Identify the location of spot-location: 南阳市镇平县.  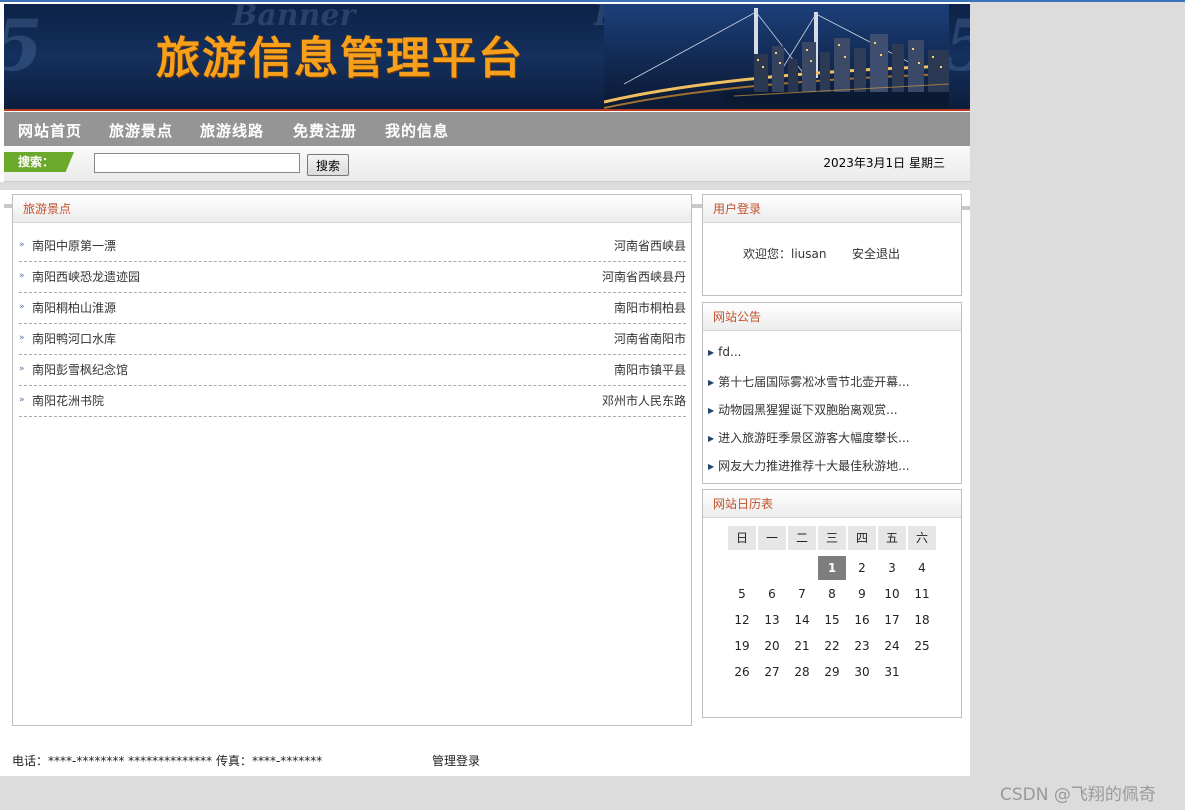
(649, 370).